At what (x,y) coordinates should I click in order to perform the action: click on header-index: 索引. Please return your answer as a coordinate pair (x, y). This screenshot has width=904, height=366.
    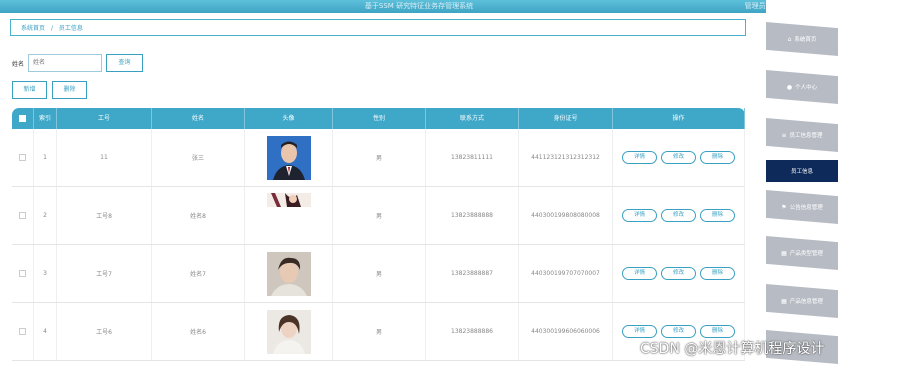
    Looking at the image, I should click on (45, 118).